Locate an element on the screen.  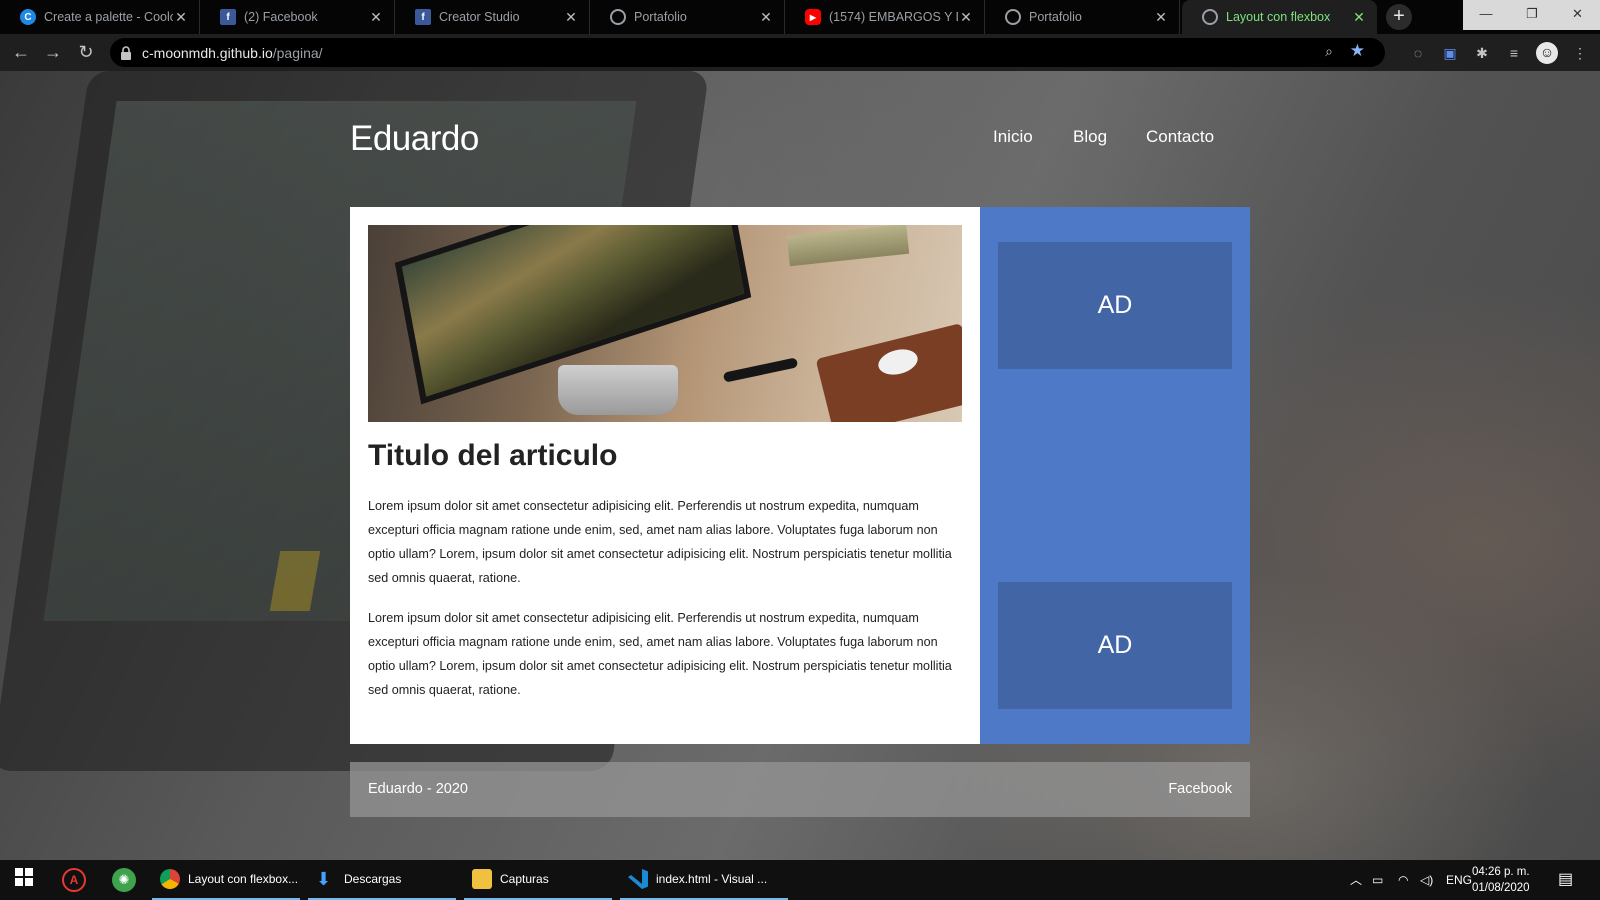
download-icon: ⬇ is located at coordinates (324, 879).